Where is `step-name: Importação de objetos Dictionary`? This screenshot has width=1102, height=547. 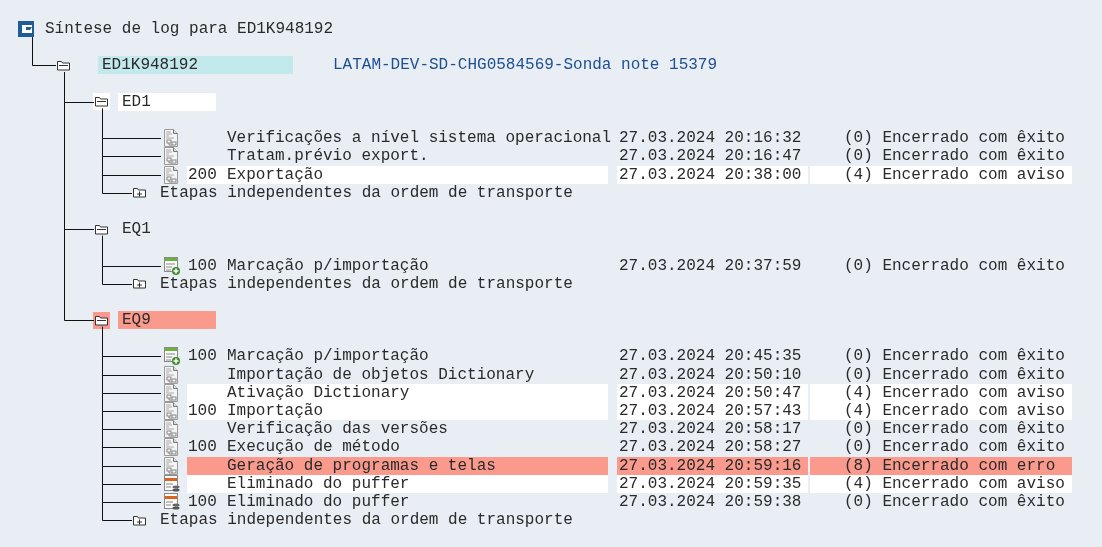 step-name: Importação de objetos Dictionary is located at coordinates (381, 374).